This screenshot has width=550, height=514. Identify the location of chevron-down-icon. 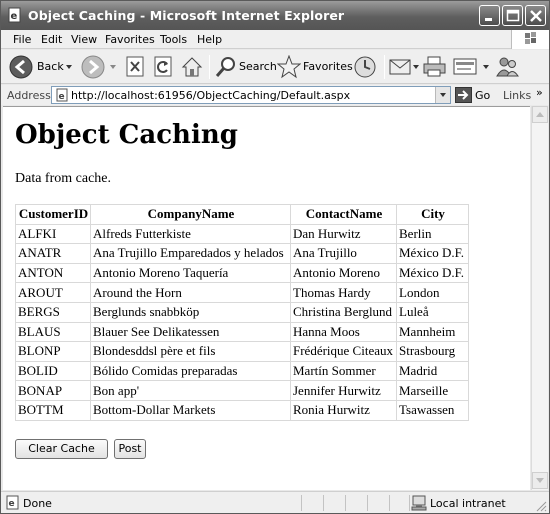
(443, 95).